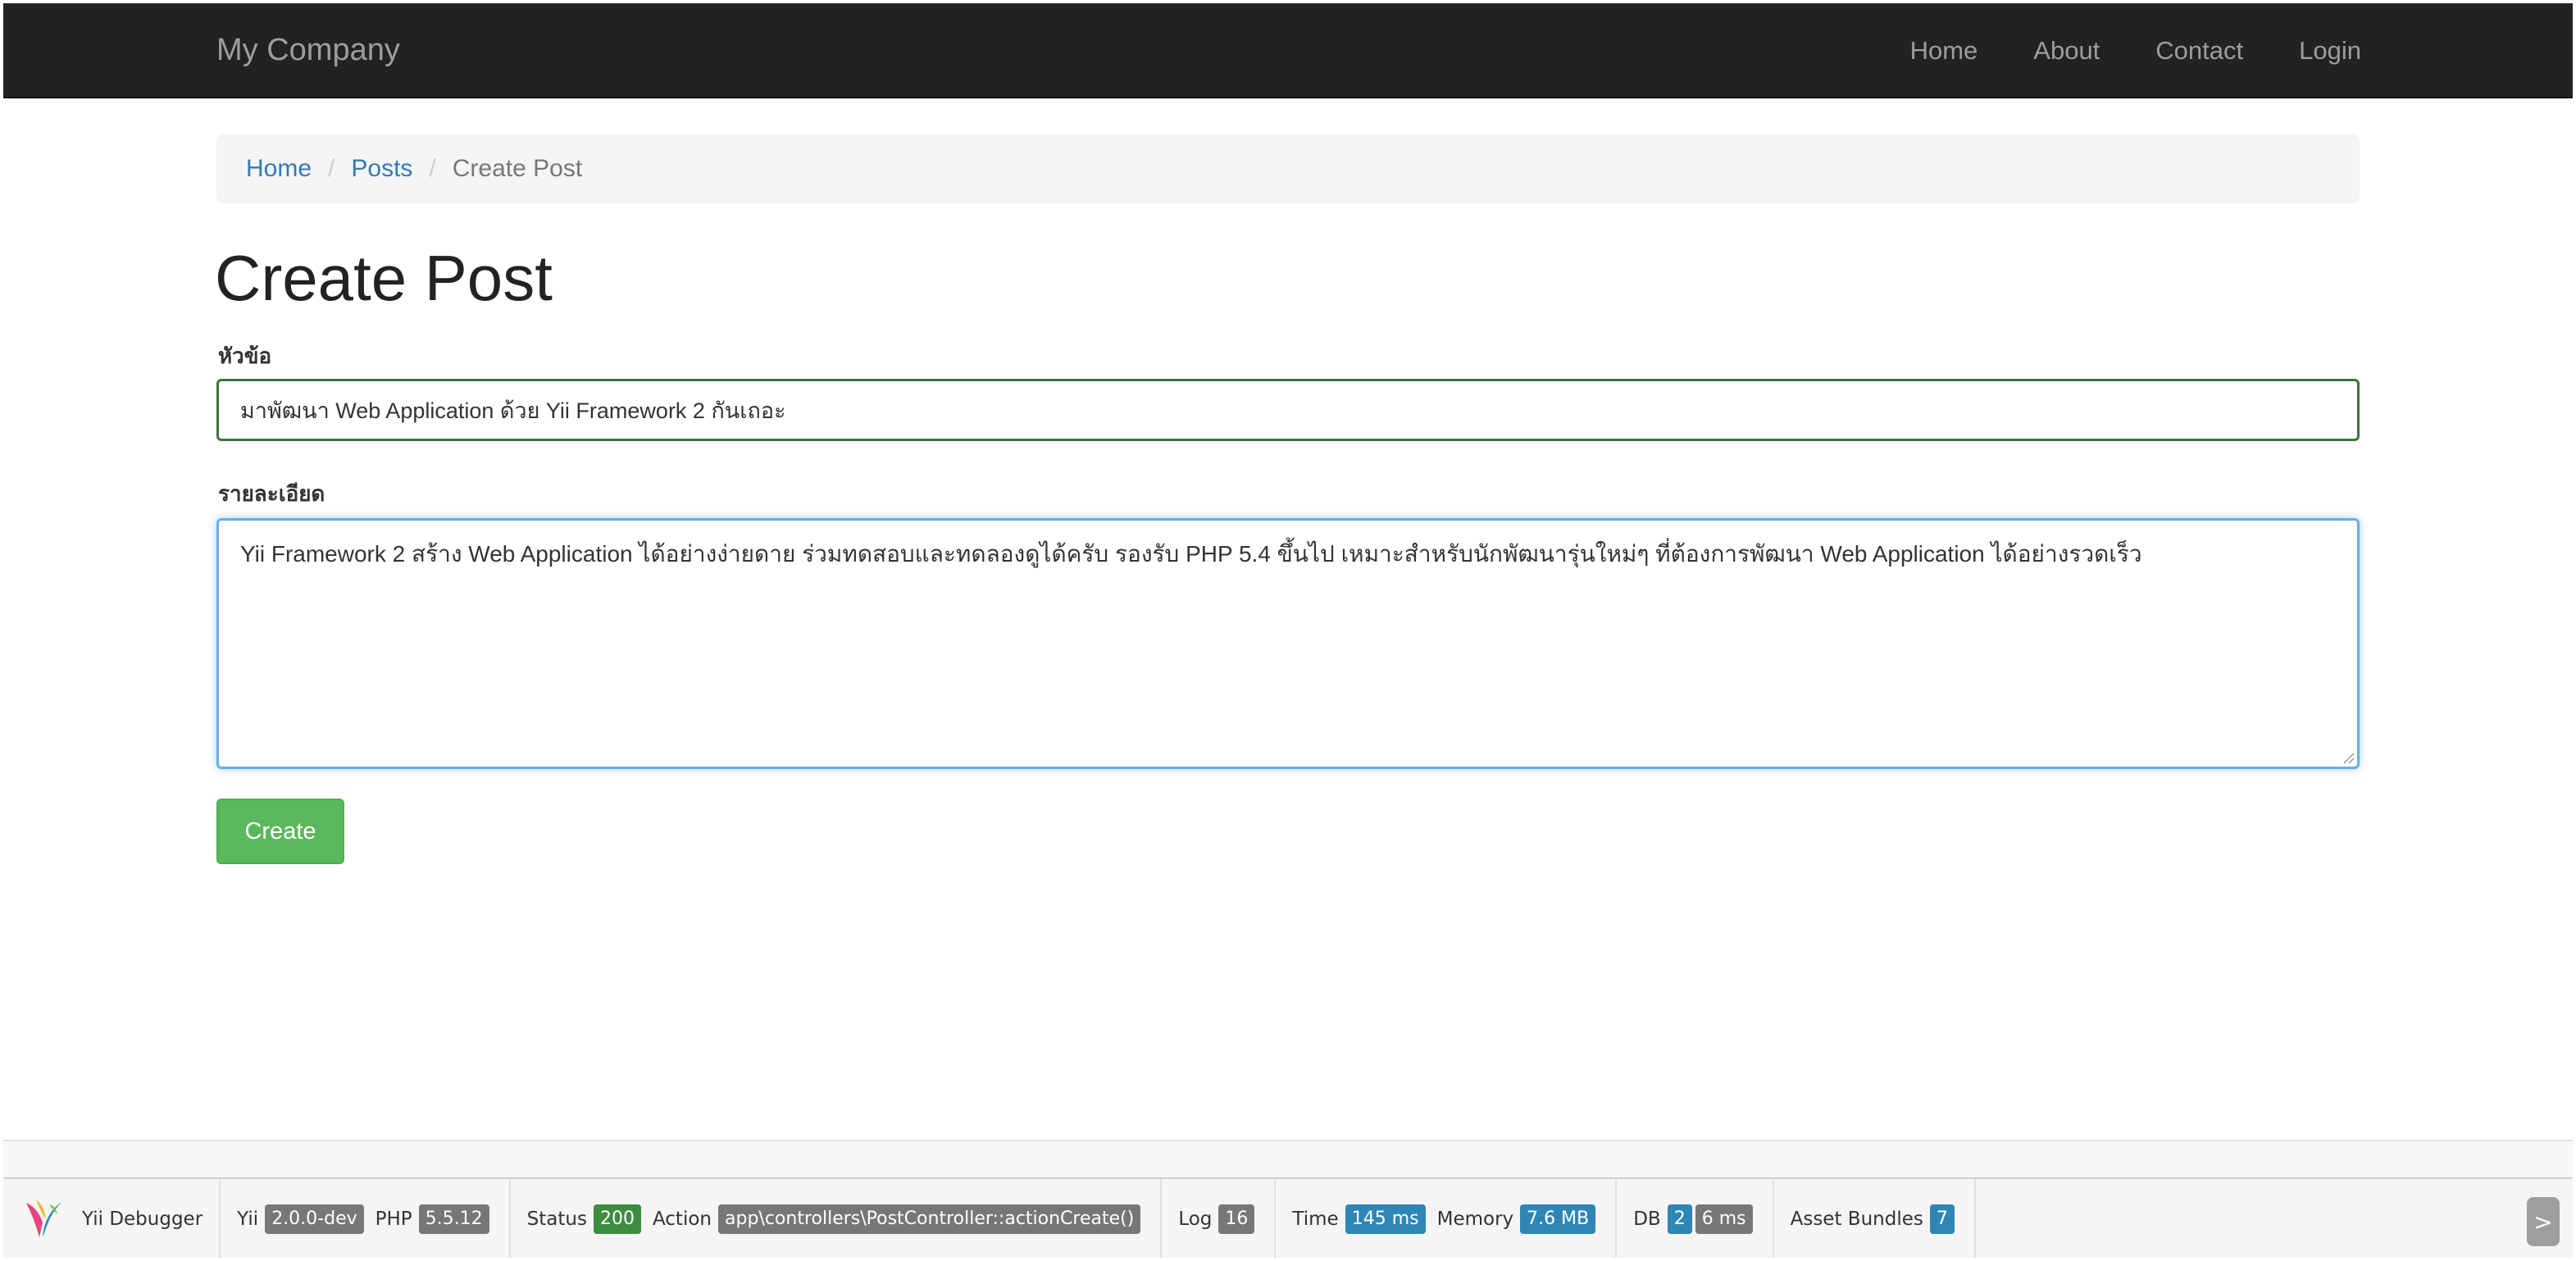  What do you see at coordinates (384, 278) in the screenshot?
I see `page-title: Create Post` at bounding box center [384, 278].